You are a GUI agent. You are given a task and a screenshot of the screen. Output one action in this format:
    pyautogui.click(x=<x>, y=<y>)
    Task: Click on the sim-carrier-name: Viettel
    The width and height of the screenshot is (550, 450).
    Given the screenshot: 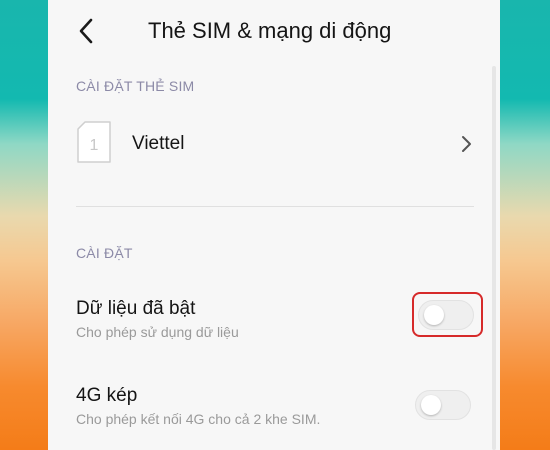 What is the action you would take?
    pyautogui.click(x=158, y=143)
    